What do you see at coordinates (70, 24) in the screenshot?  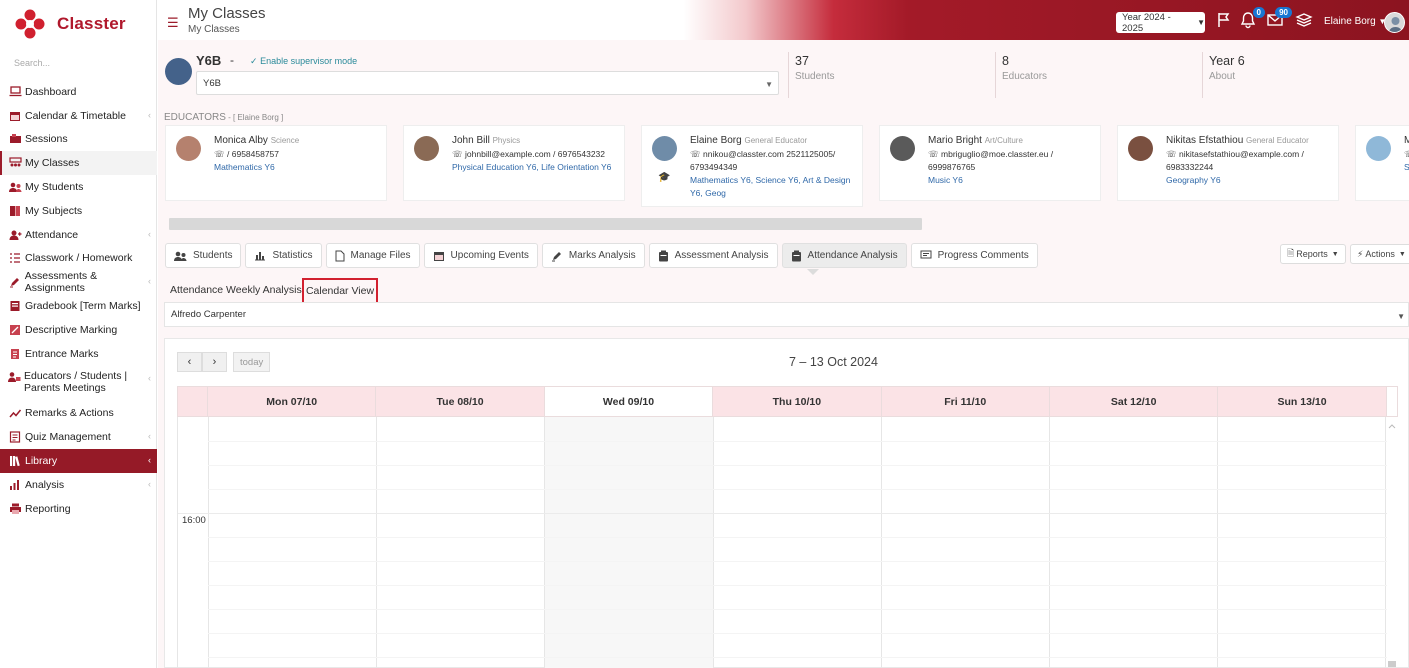 I see `app-logo: Classter` at bounding box center [70, 24].